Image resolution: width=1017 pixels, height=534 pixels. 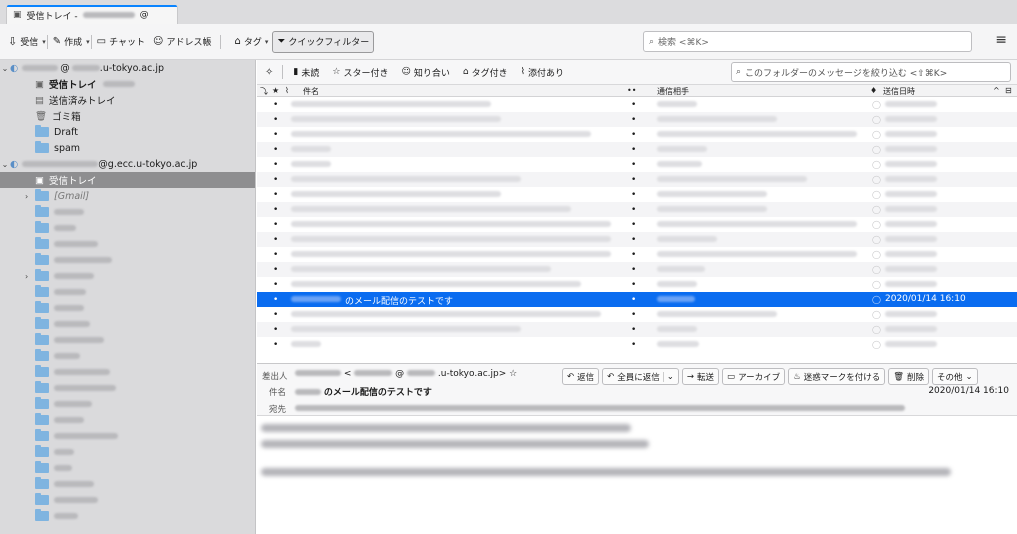 I want to click on junk-button: ♨ 迷惑マークを付ける, so click(x=837, y=376).